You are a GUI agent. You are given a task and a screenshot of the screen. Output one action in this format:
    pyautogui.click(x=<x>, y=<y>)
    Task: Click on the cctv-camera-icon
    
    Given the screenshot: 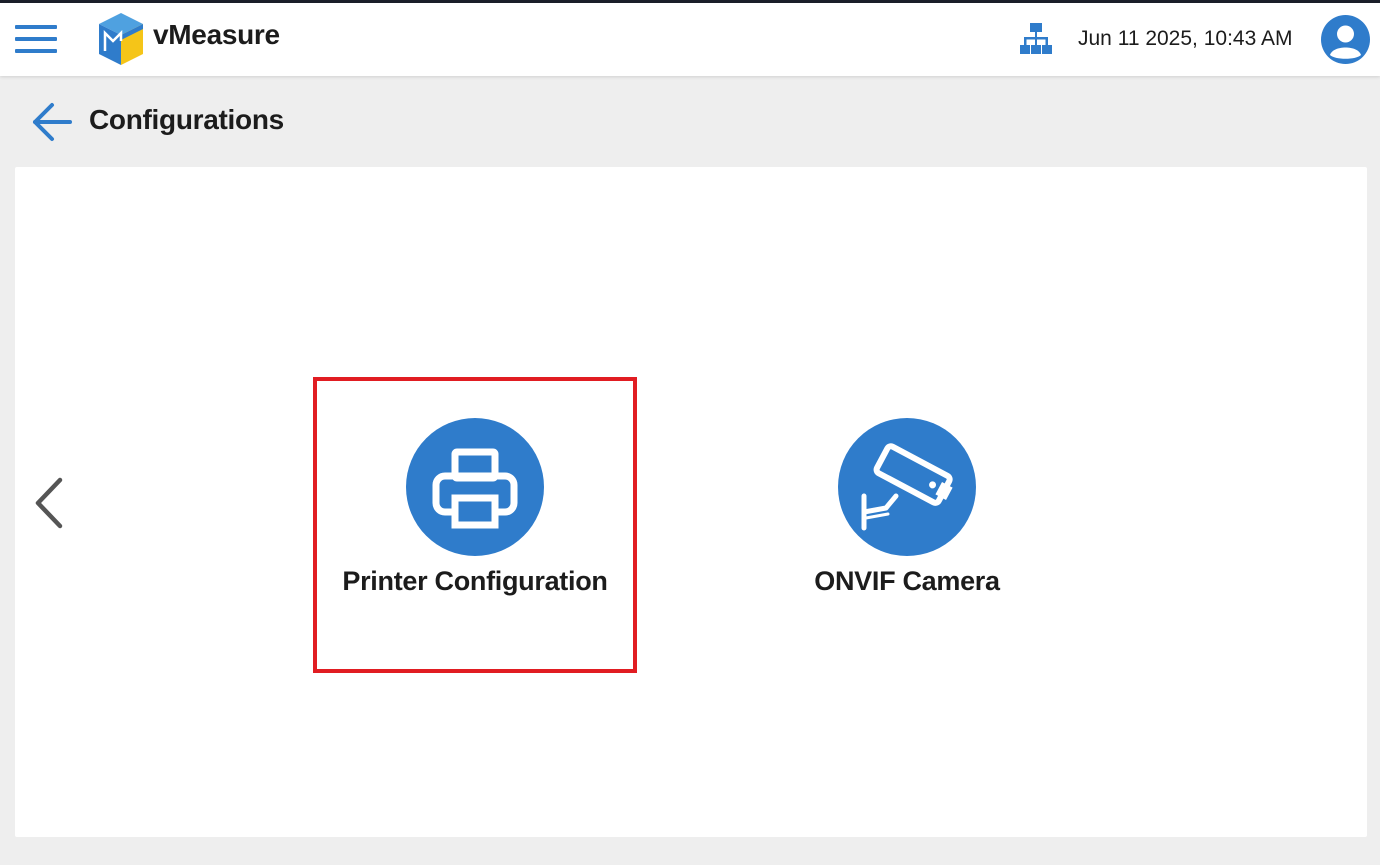 What is the action you would take?
    pyautogui.click(x=907, y=487)
    